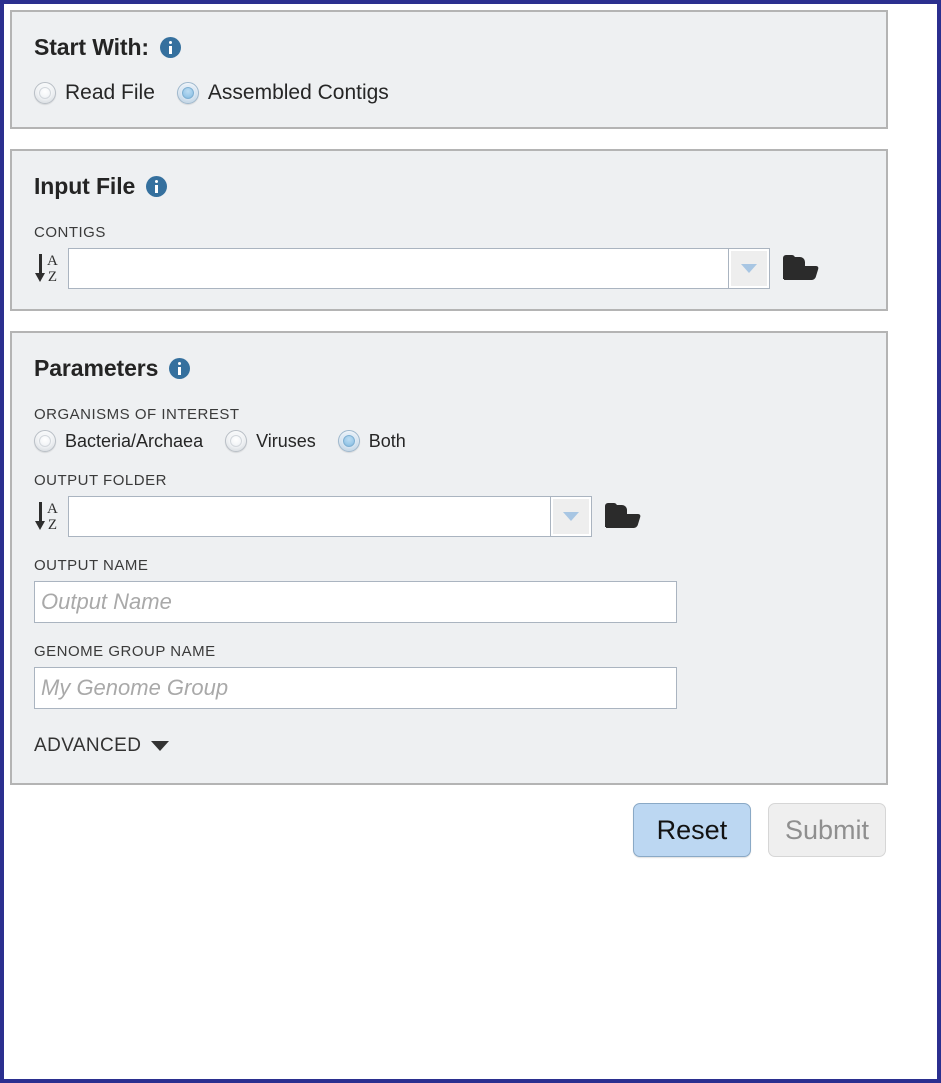 This screenshot has width=941, height=1083. What do you see at coordinates (187, 93) in the screenshot?
I see `radio-button-assembled-contigs` at bounding box center [187, 93].